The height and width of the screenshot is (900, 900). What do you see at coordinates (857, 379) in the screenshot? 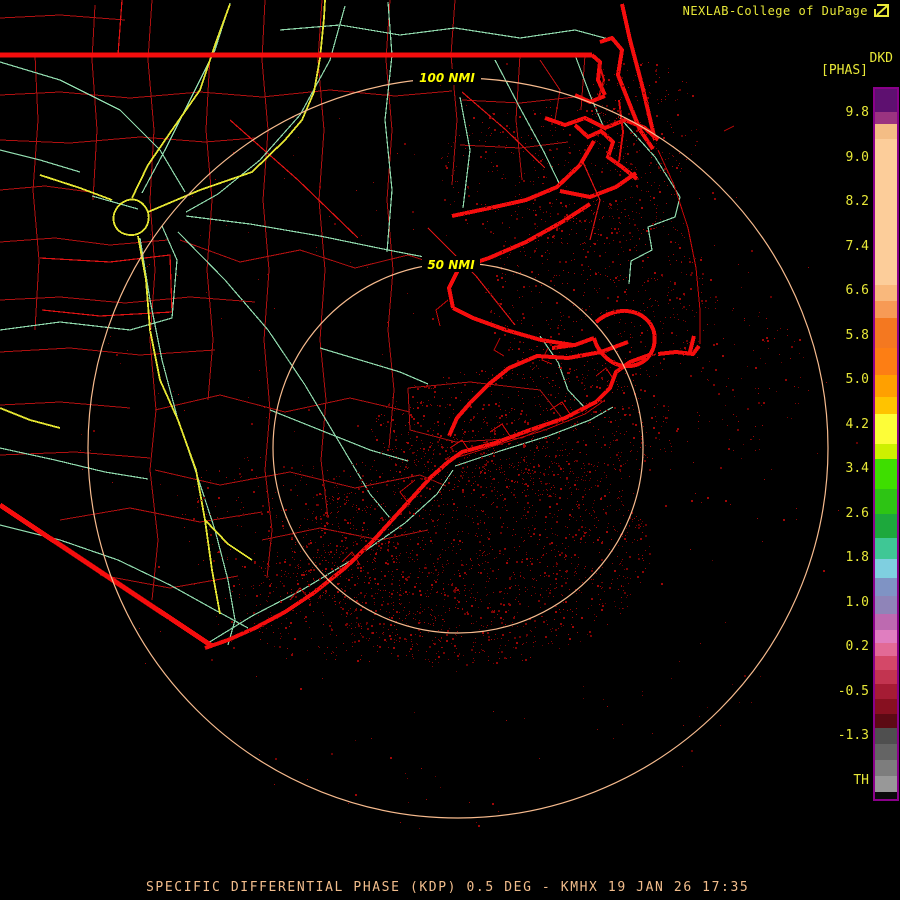
I see `color-scale-tick: 5.0` at bounding box center [857, 379].